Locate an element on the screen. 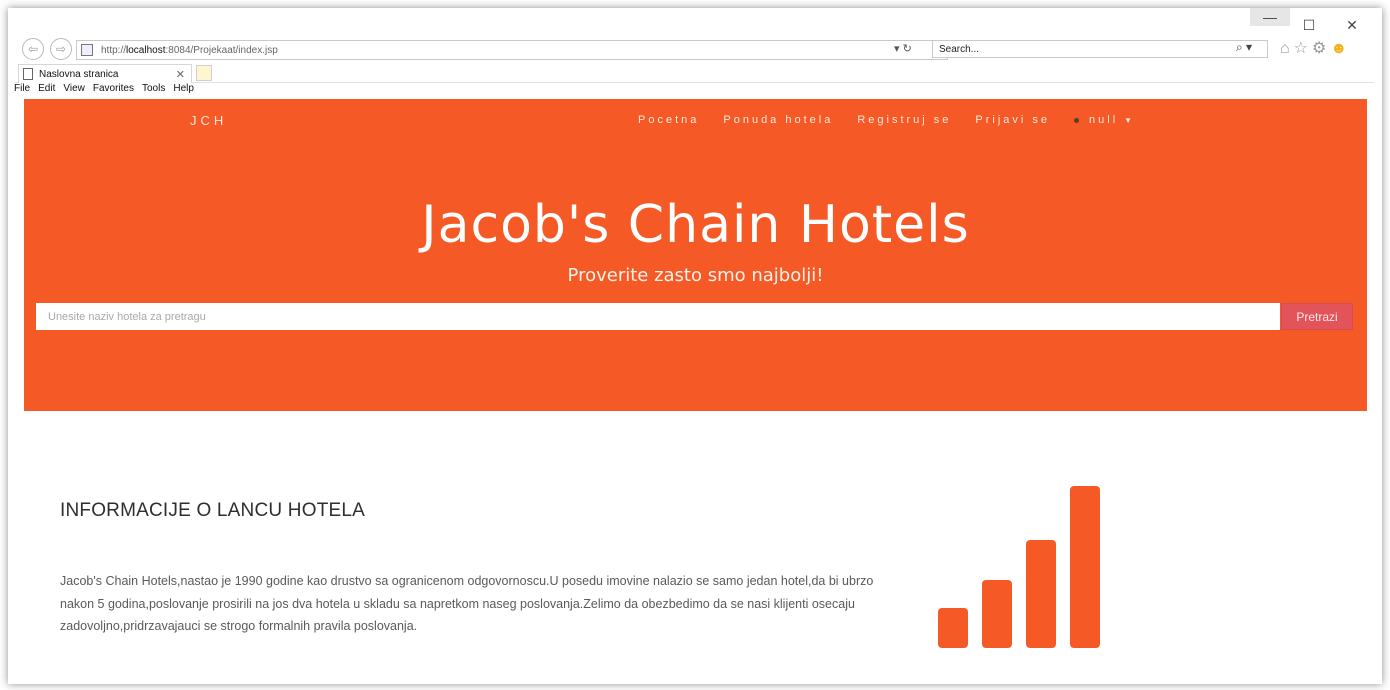  nav-pocetna: Pocetna is located at coordinates (668, 120).